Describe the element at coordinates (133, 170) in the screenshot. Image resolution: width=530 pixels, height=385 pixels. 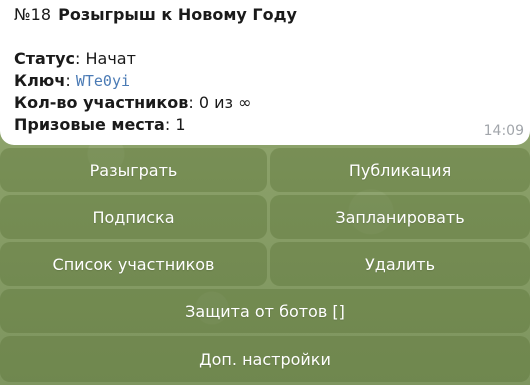
I see `draw-button: Разыграть` at that location.